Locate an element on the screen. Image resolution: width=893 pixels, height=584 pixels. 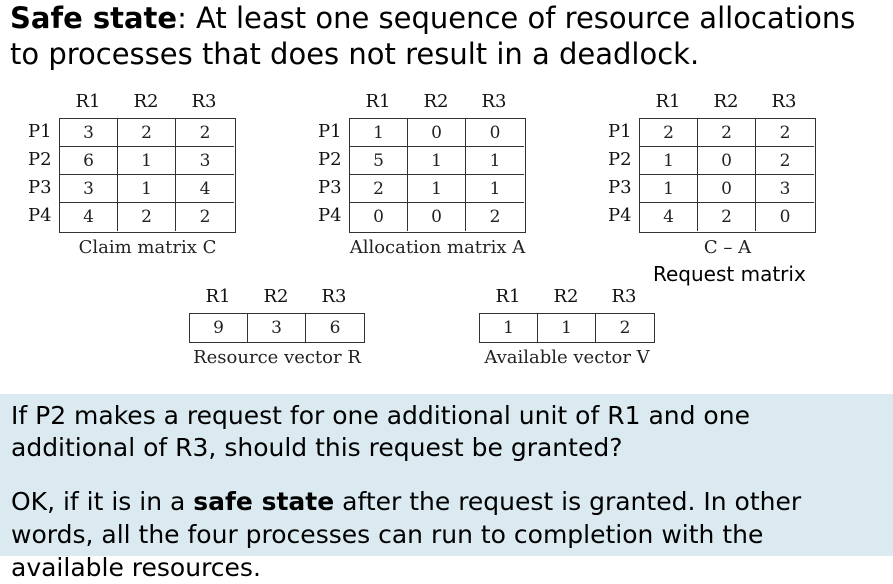
vector-grid: 9 3 6 is located at coordinates (277, 328).